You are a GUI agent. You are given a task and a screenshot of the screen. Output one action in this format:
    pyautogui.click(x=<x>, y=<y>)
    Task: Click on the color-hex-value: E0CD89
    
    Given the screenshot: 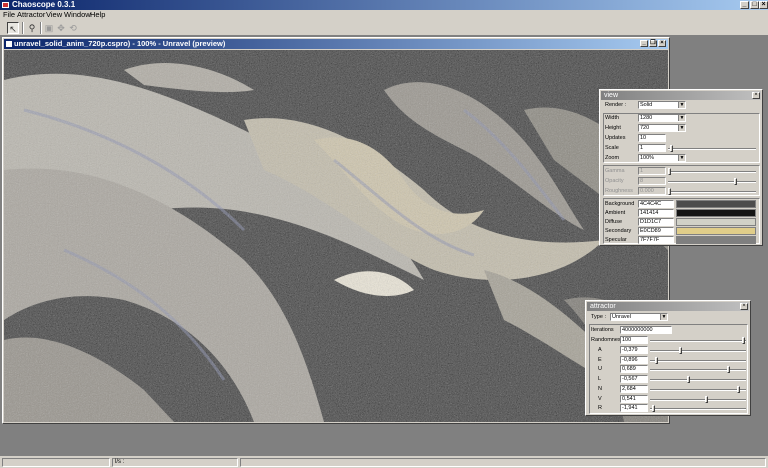 What is the action you would take?
    pyautogui.click(x=650, y=231)
    